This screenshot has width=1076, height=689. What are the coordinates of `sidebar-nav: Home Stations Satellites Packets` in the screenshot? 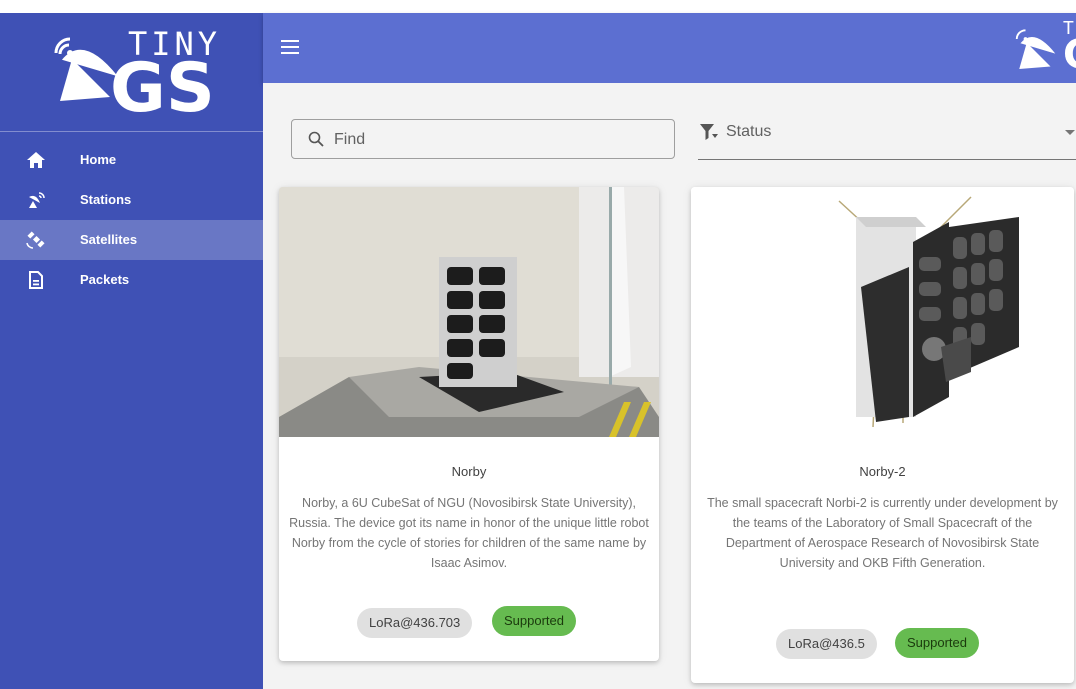 It's located at (131, 220).